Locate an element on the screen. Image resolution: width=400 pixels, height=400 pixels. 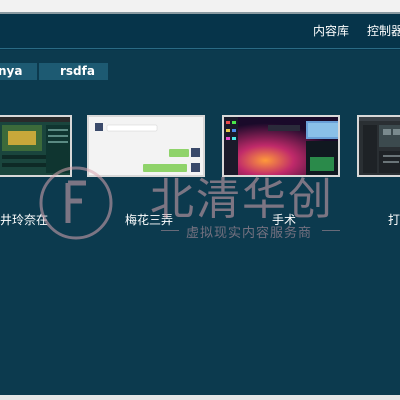
editor-preview is located at coordinates (379, 146).